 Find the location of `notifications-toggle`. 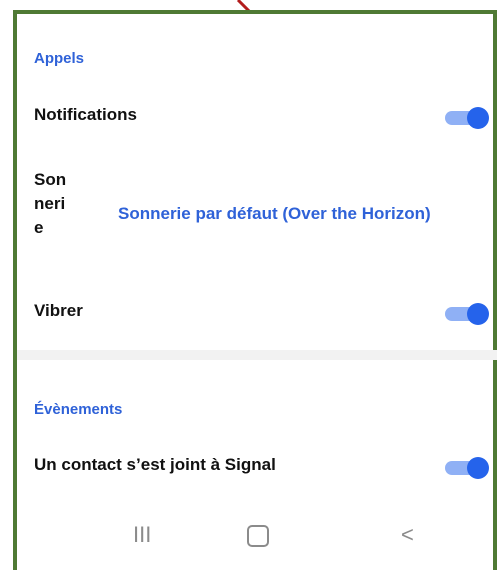

notifications-toggle is located at coordinates (467, 118).